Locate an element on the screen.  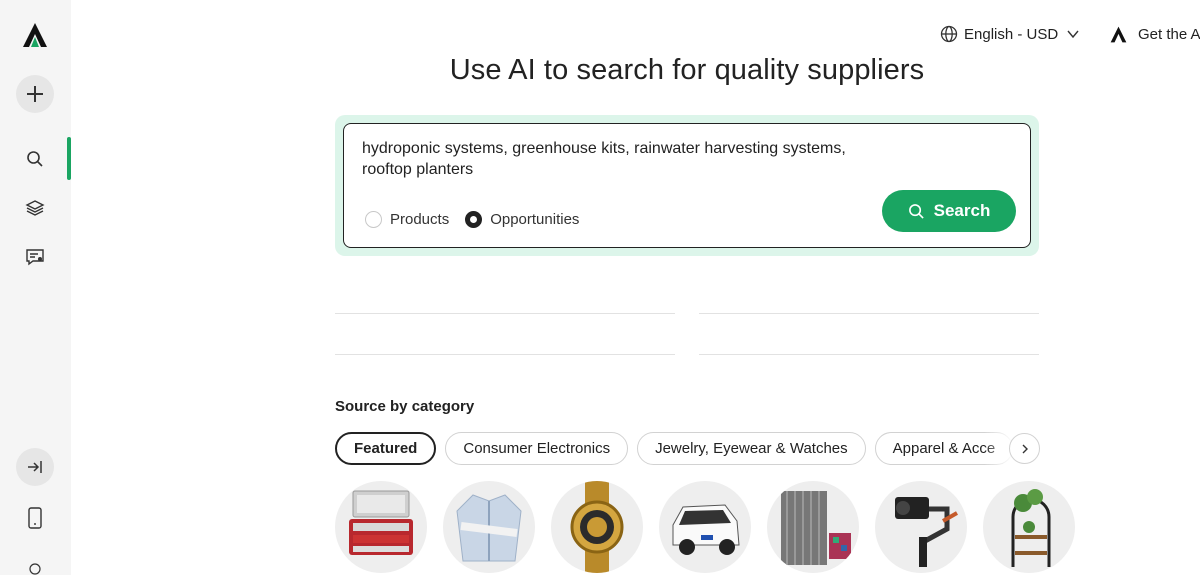
mini-car-image is located at coordinates (706, 529).